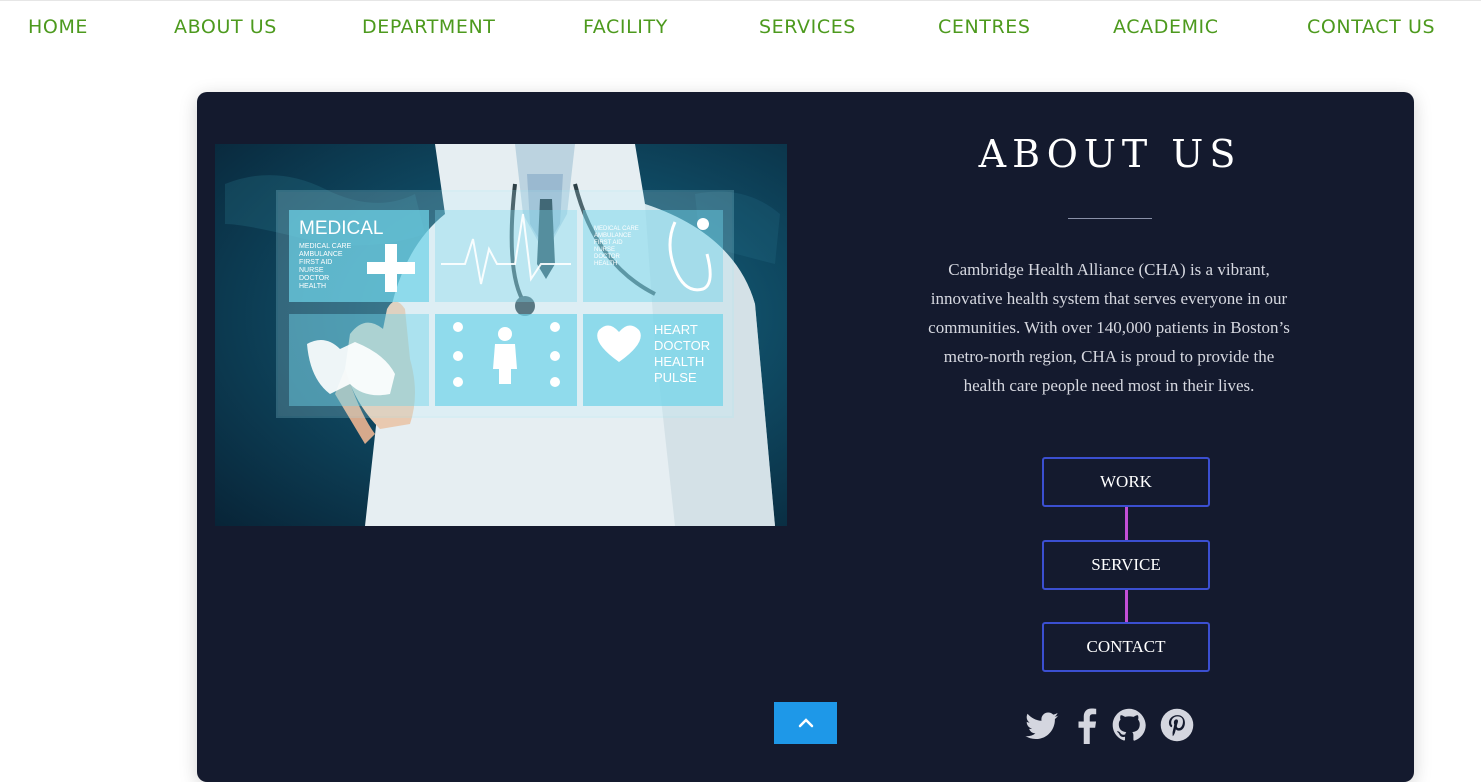  I want to click on contact-button: CONTACT, so click(1126, 647).